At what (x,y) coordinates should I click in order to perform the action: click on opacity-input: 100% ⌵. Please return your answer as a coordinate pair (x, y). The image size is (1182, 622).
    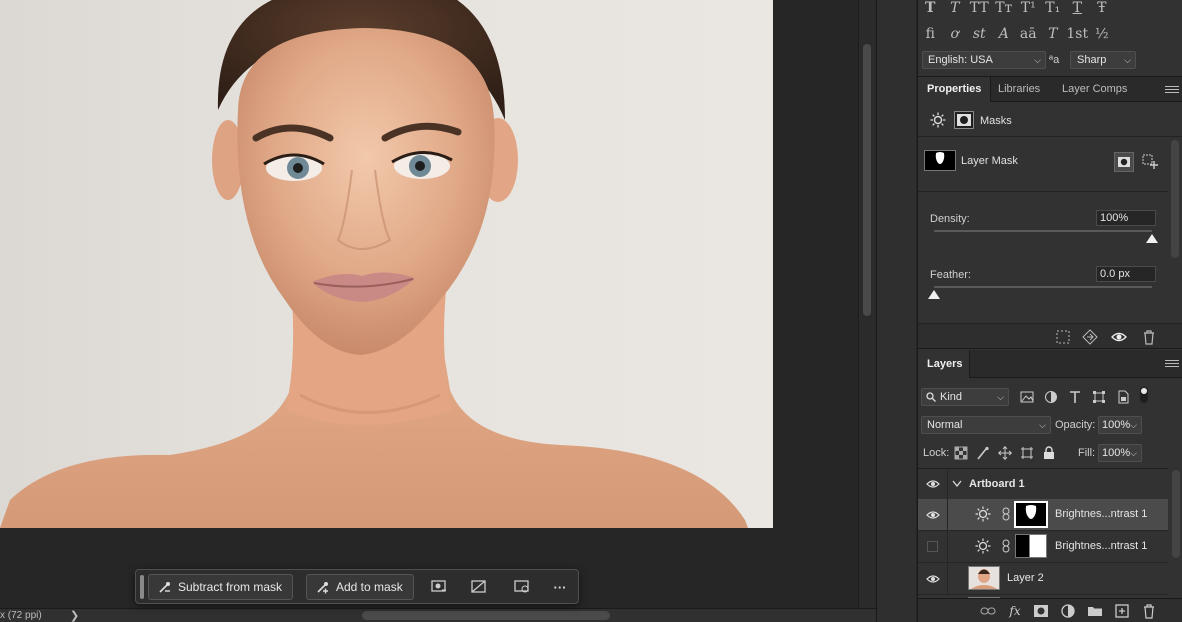
    Looking at the image, I should click on (1120, 425).